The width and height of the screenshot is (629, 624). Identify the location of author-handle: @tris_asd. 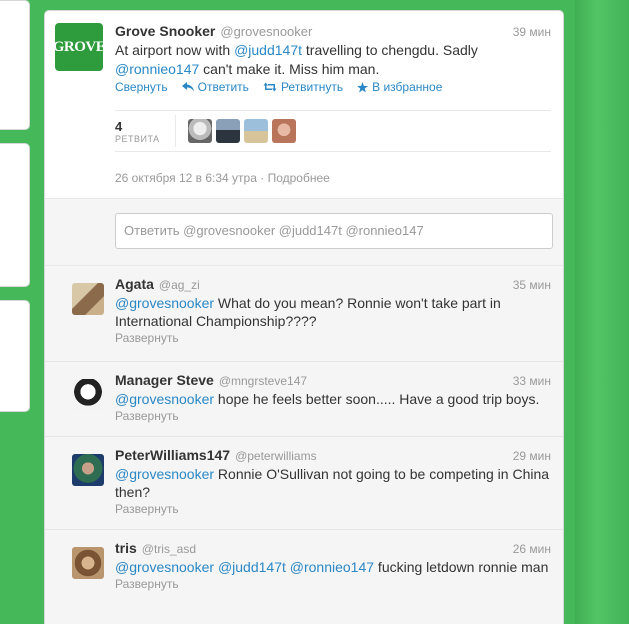
(169, 549).